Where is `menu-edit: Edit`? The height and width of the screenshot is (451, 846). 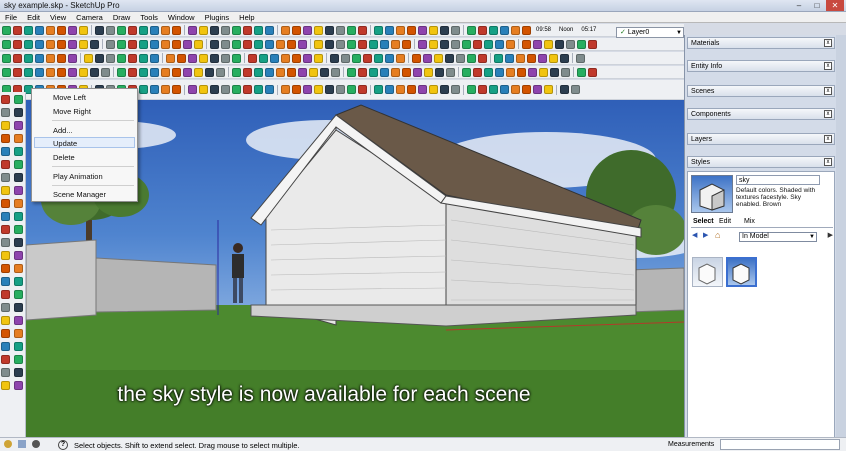 menu-edit: Edit is located at coordinates (33, 17).